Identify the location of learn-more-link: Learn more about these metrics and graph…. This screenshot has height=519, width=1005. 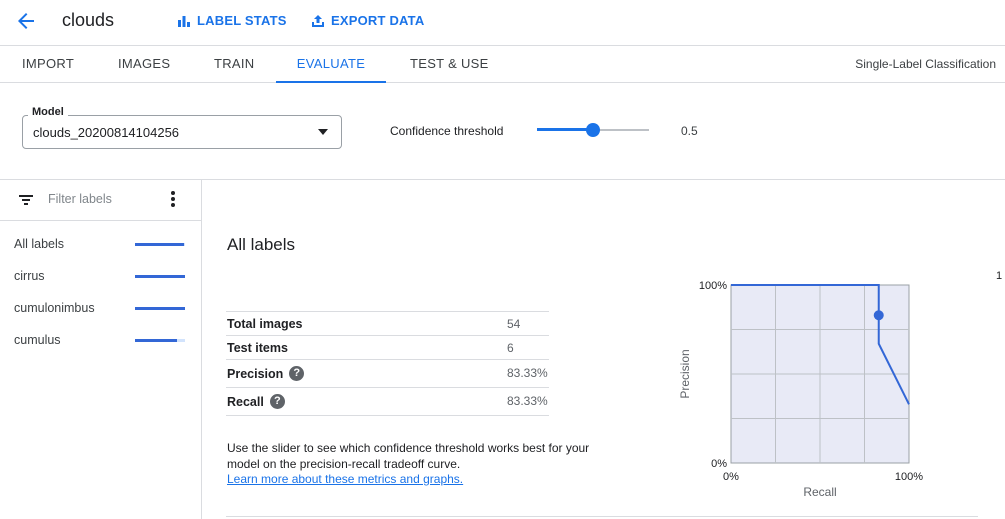
(345, 479).